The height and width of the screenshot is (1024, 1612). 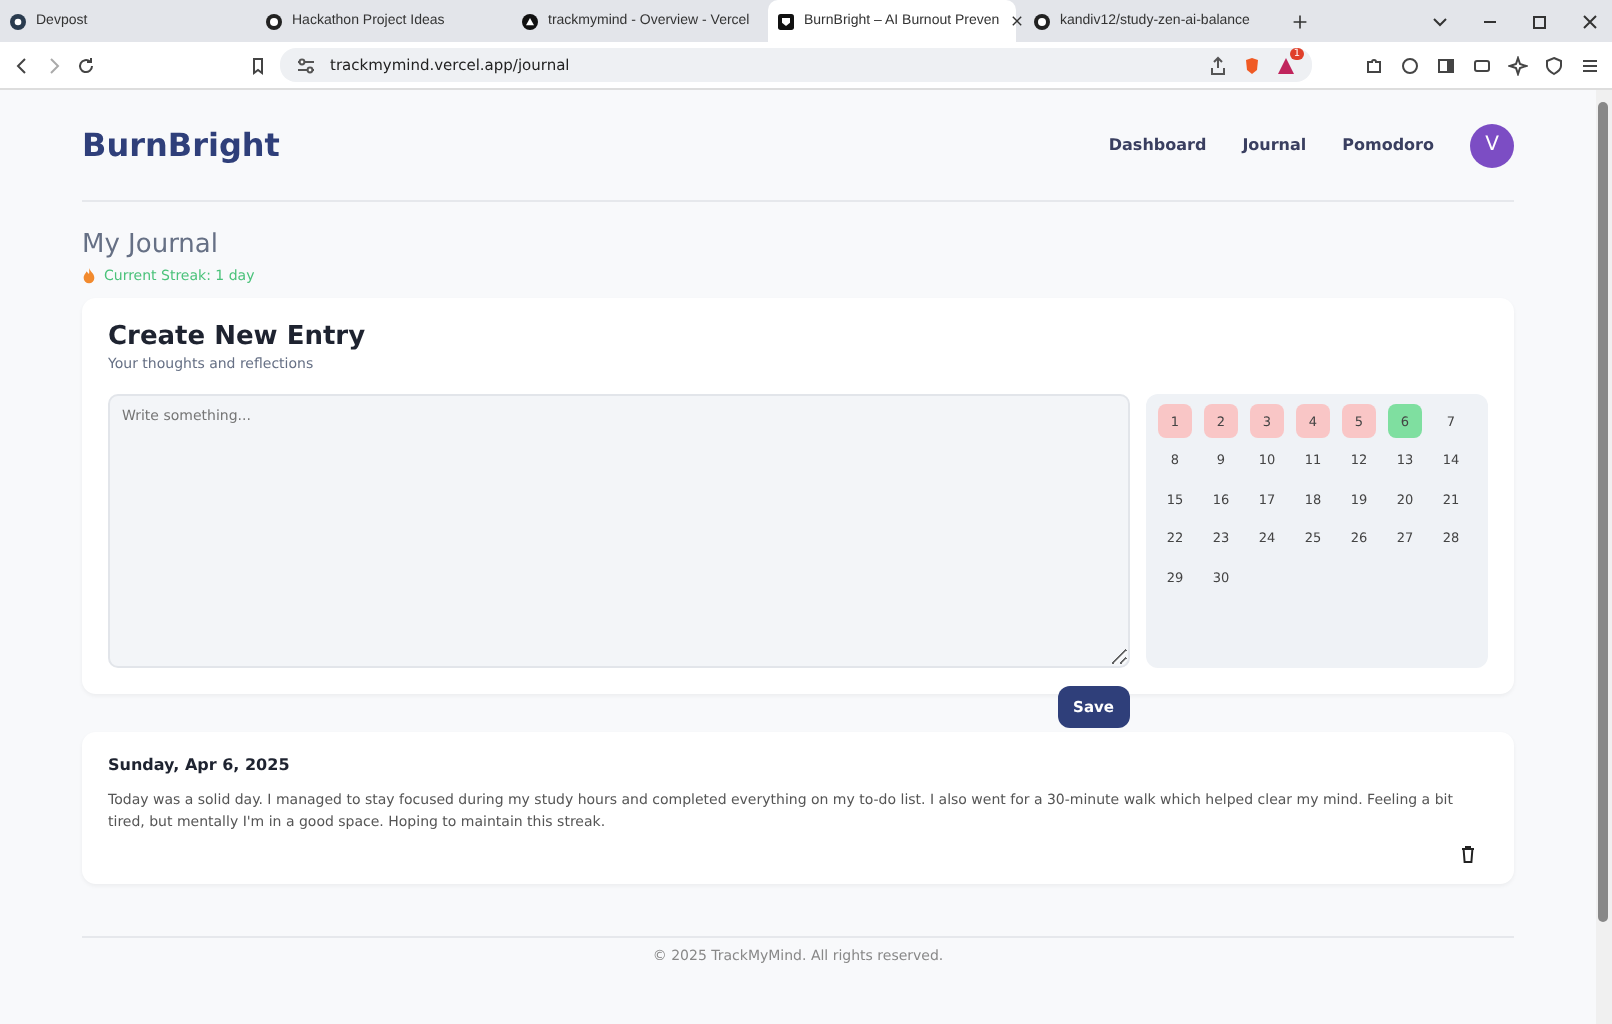 What do you see at coordinates (1446, 65) in the screenshot?
I see `sidebar-icon` at bounding box center [1446, 65].